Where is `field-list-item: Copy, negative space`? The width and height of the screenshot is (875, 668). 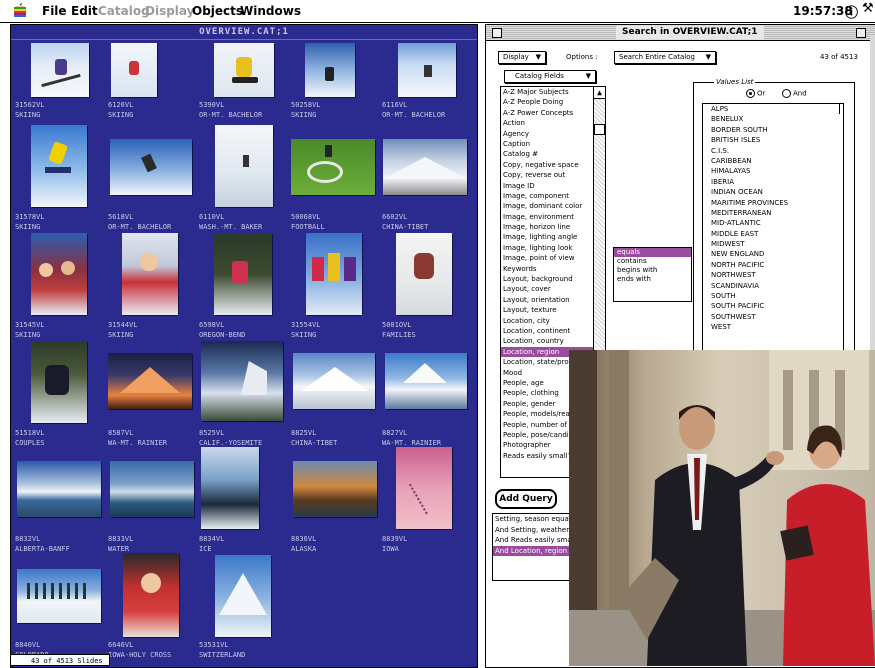
field-list-item: Copy, negative space is located at coordinates (547, 165).